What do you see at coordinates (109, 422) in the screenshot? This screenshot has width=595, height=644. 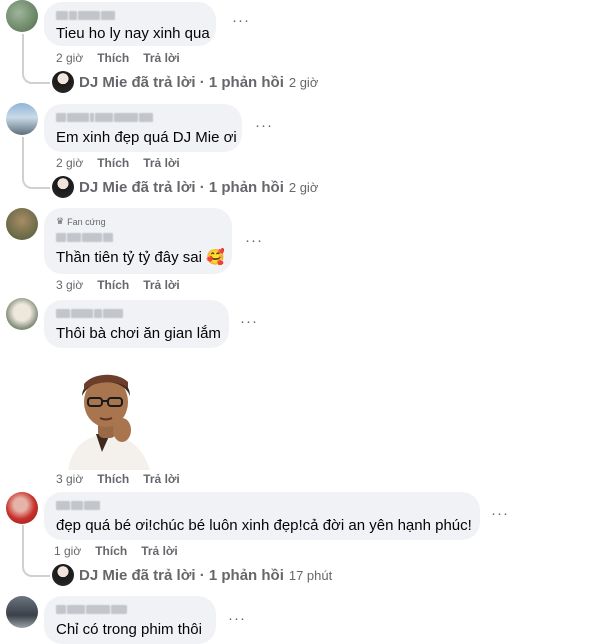 I see `avatar-sticker-image` at bounding box center [109, 422].